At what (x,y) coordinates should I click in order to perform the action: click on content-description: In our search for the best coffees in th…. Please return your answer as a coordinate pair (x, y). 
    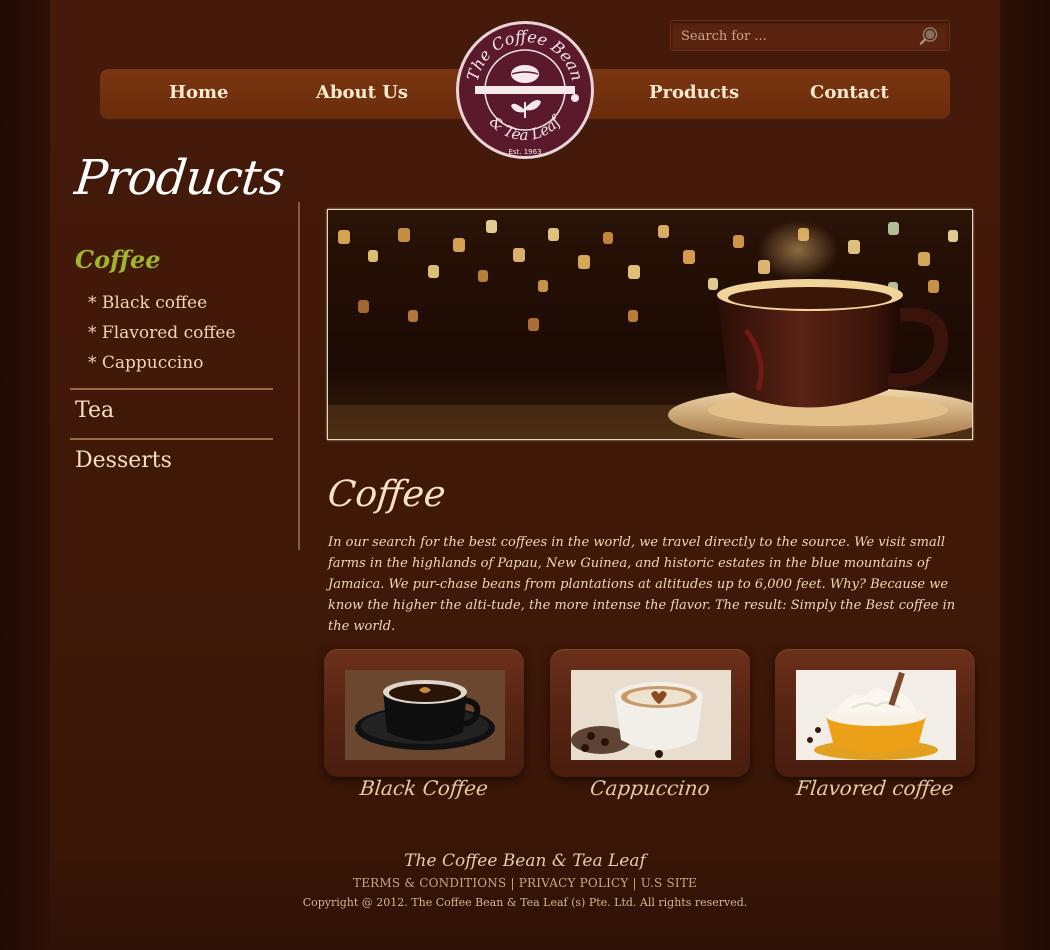
    Looking at the image, I should click on (642, 584).